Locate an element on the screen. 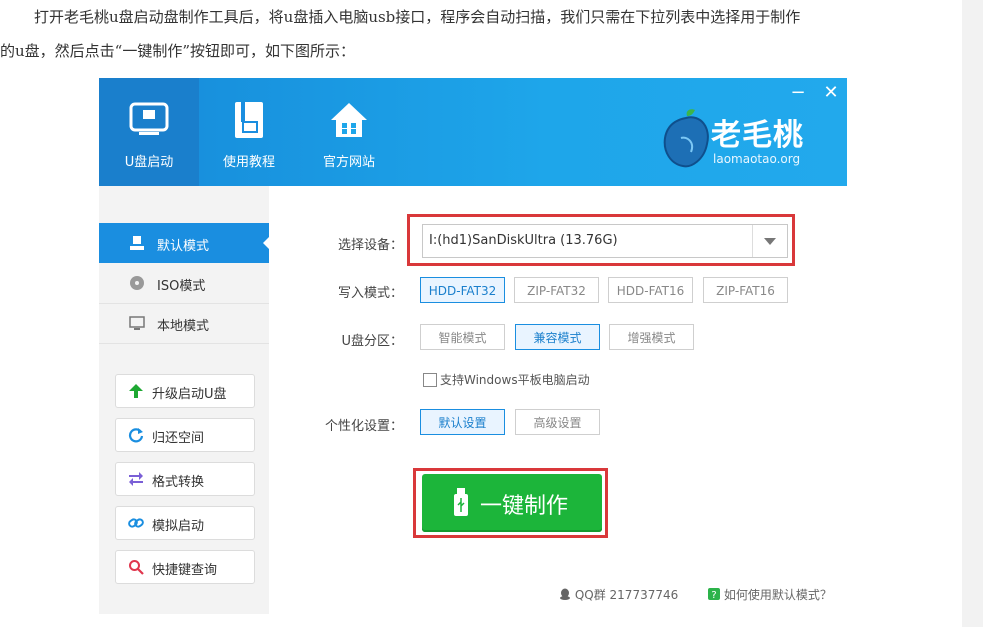  nav-tab-label: 使用教程 is located at coordinates (248, 162).